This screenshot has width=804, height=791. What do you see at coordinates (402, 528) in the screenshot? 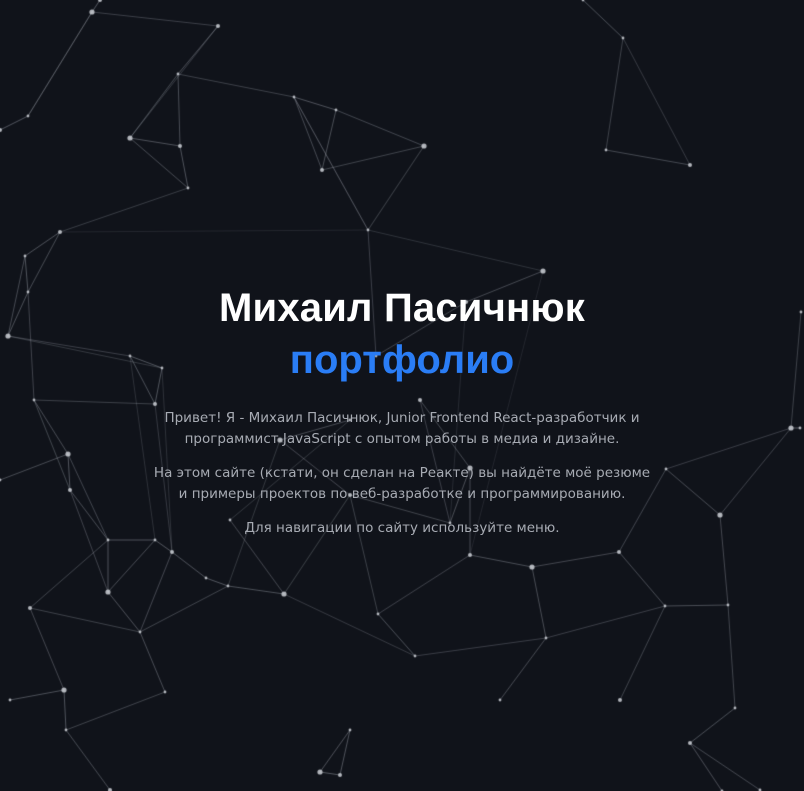
I see `navigation-hint: Для навигации по сайту используйте меню.` at bounding box center [402, 528].